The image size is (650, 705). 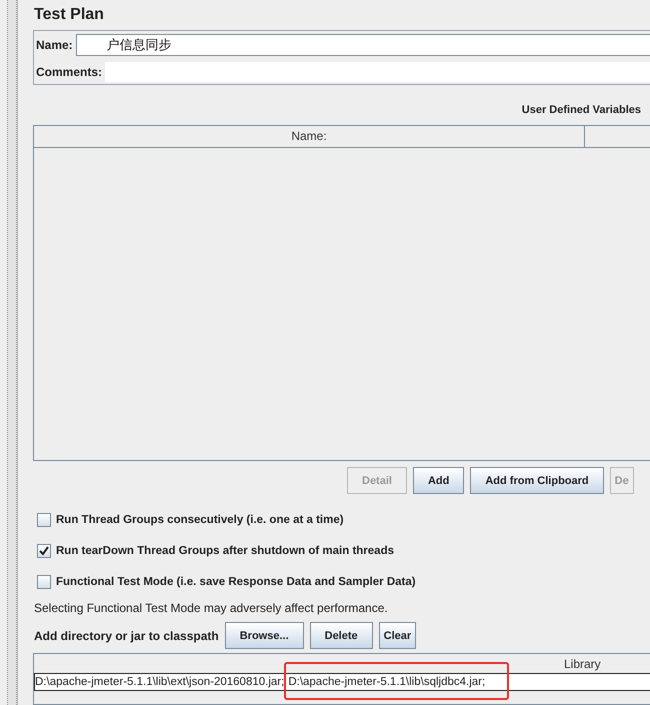 I want to click on table-button: Add, so click(x=438, y=480).